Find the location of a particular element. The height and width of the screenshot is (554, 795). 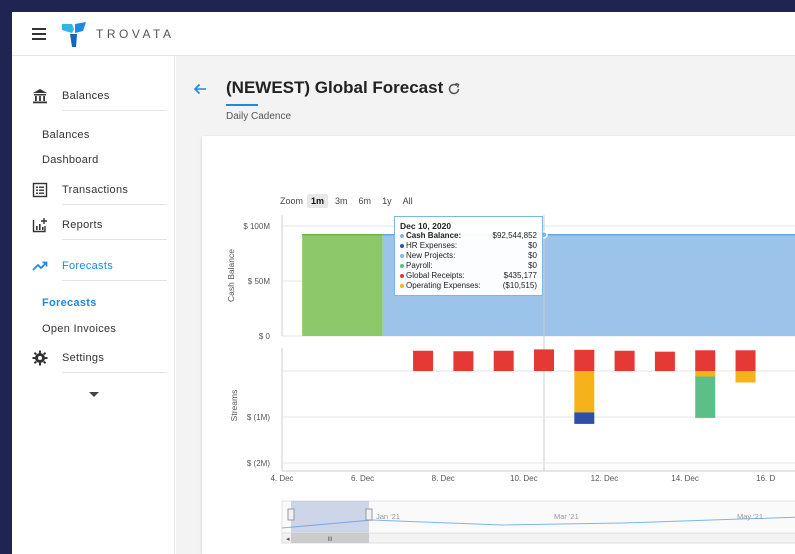

tooltip-value: $435,177 is located at coordinates (520, 275).